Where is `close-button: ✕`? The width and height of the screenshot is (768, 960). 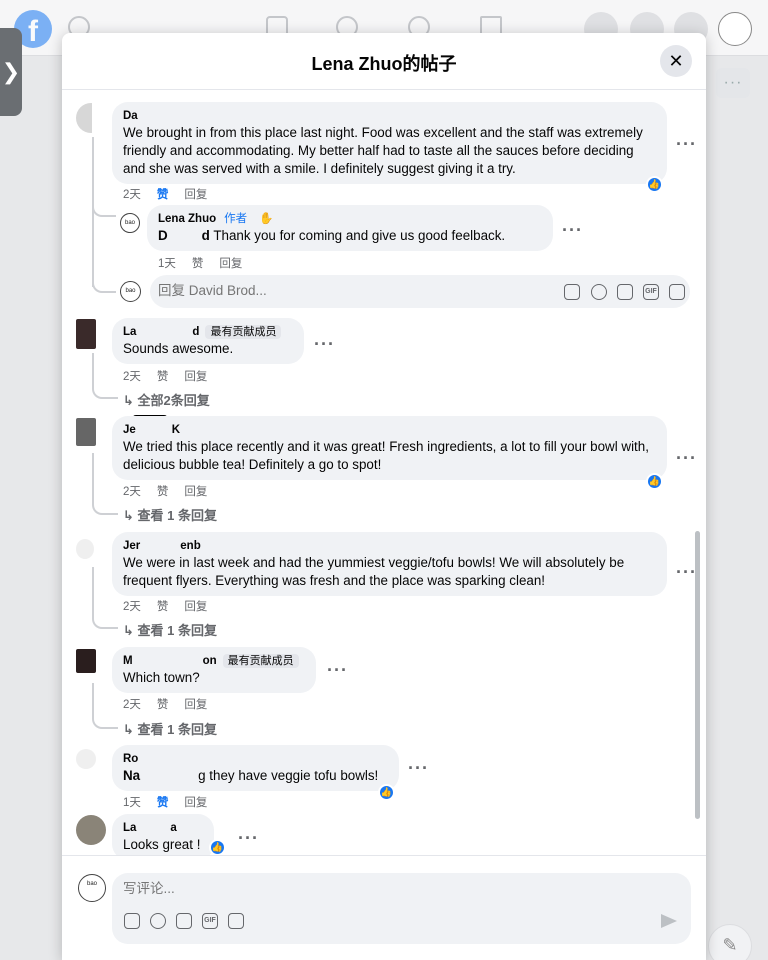
close-button: ✕ is located at coordinates (676, 61).